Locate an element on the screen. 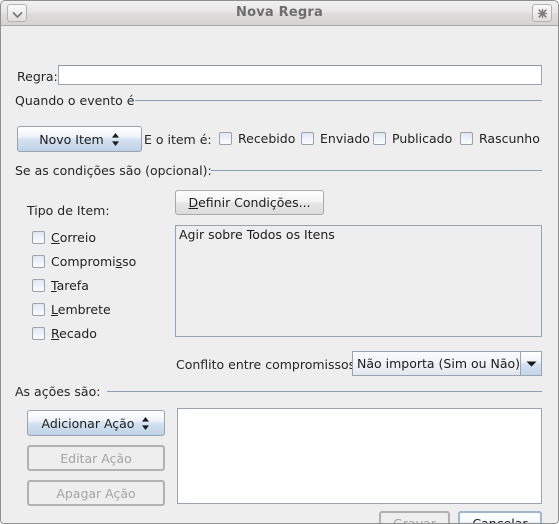 The width and height of the screenshot is (559, 524). event-trigger-button: Novo Item is located at coordinates (79, 139).